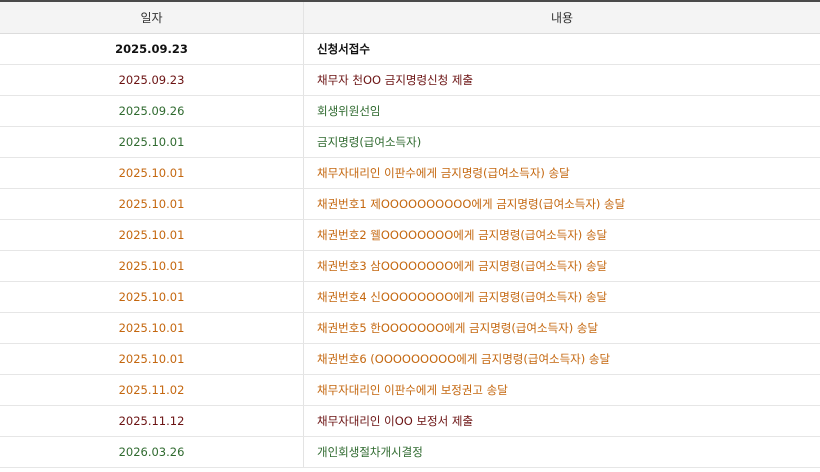 The width and height of the screenshot is (820, 472). I want to click on table-row: 2025.10.01 채무자대리인 이판수에게 금지명령(급여소득자) 송달, so click(410, 173).